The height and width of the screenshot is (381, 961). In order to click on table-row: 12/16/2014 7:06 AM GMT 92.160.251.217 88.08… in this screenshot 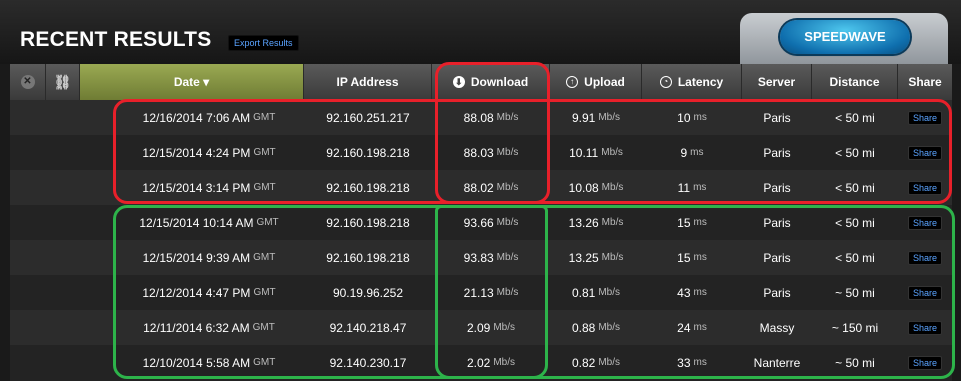, I will do `click(481, 117)`.